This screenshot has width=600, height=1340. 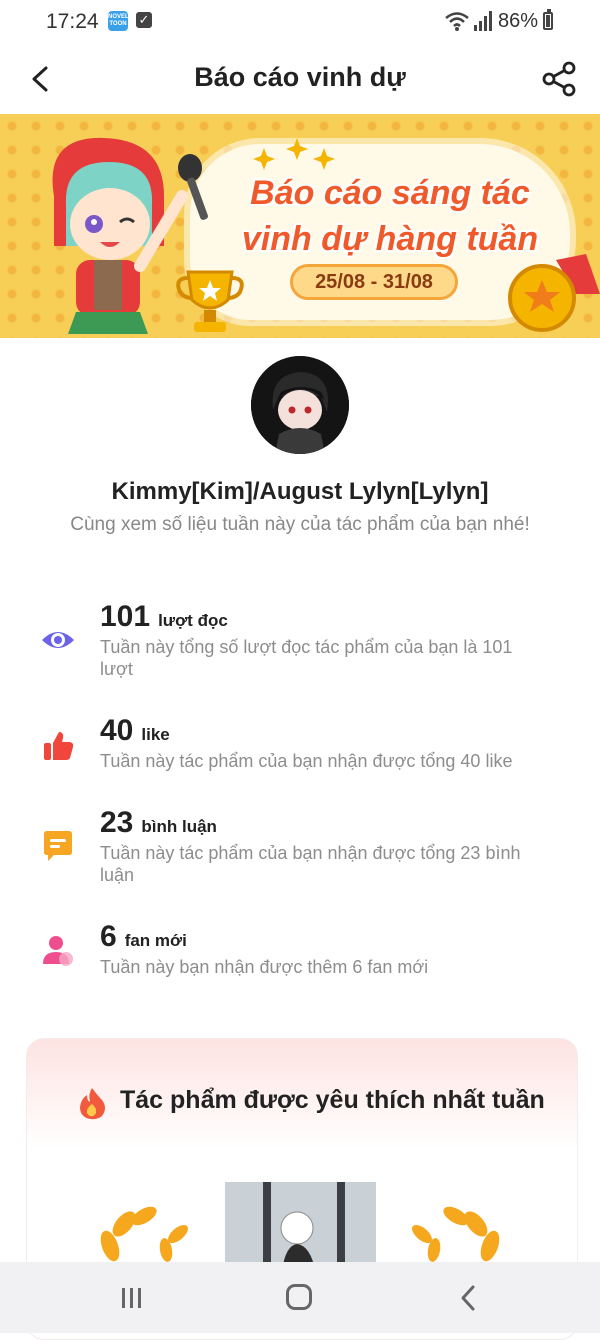 I want to click on wifi-icon, so click(x=457, y=21).